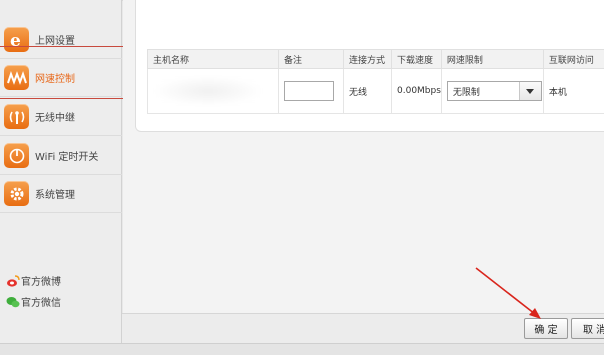  What do you see at coordinates (213, 59) in the screenshot?
I see `column-header-host: 主机名称` at bounding box center [213, 59].